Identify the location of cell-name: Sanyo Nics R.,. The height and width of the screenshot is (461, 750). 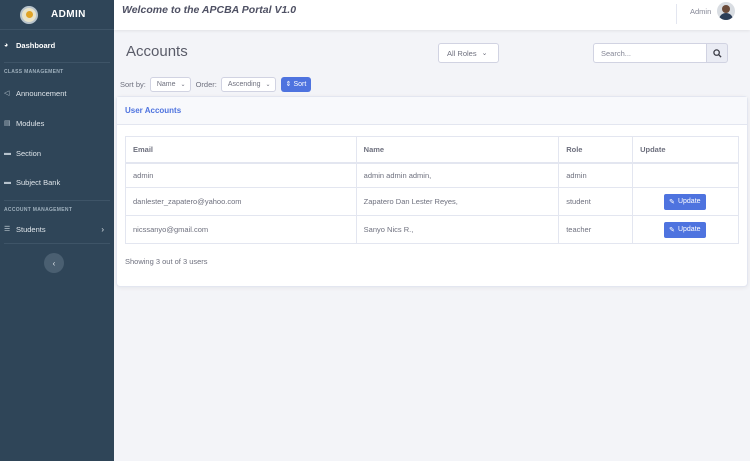
(457, 229).